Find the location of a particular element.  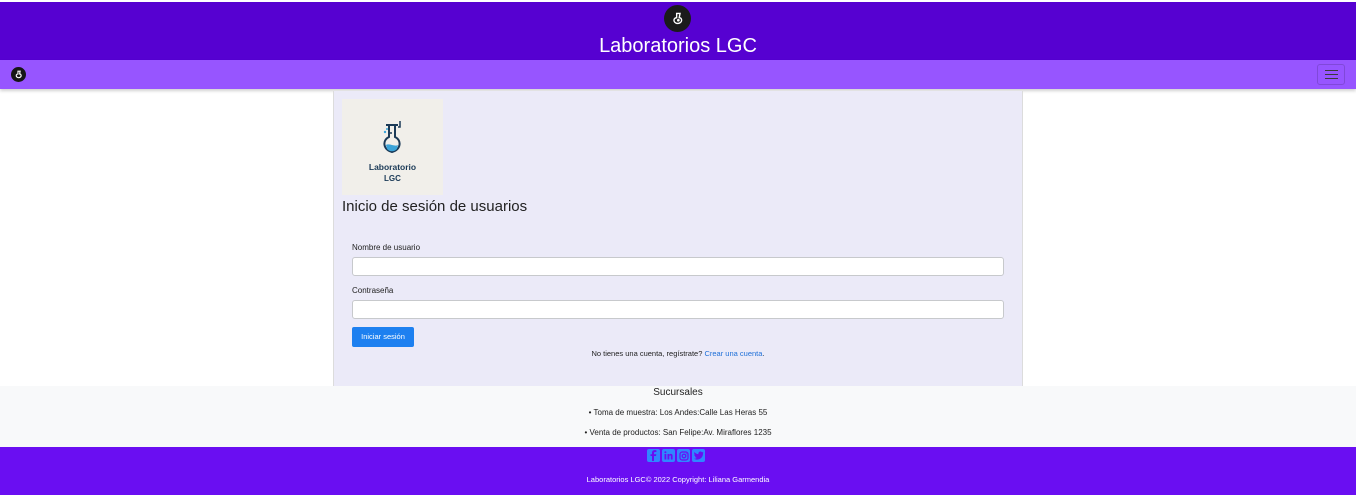

linkedin-icon is located at coordinates (668, 455).